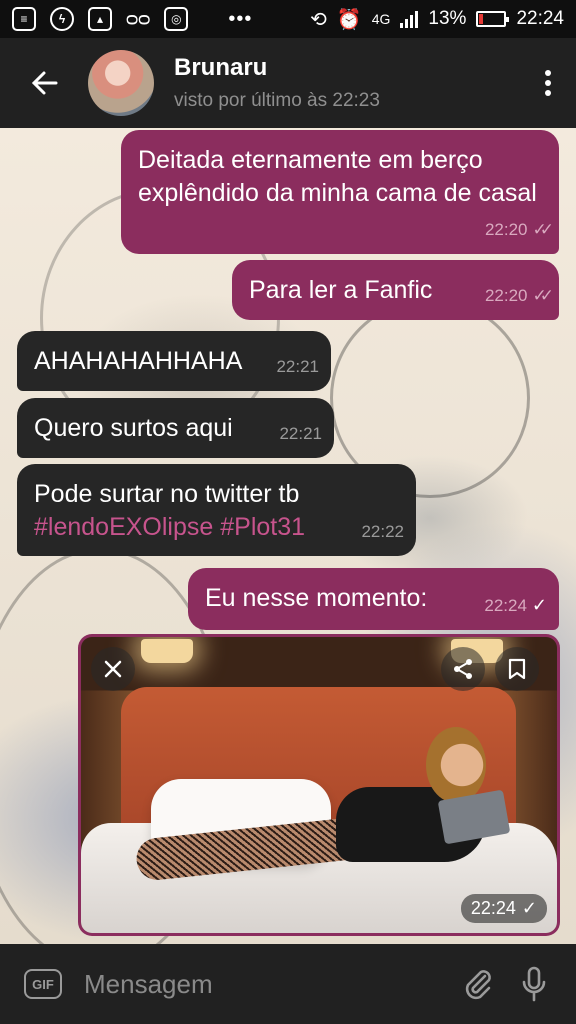 Image resolution: width=576 pixels, height=1024 pixels. I want to click on voicemail-icon: ᴑᴑ, so click(138, 18).